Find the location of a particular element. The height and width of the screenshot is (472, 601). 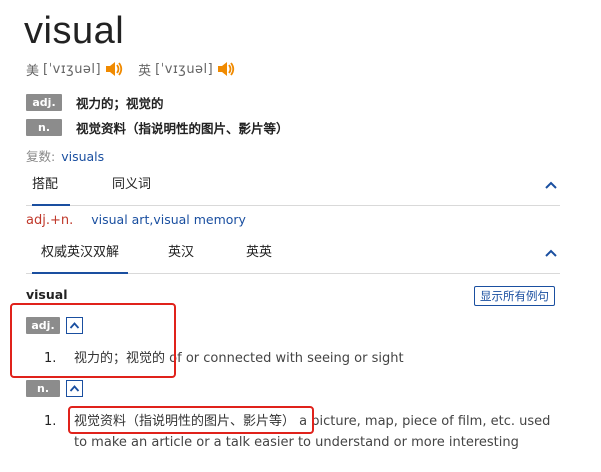

entry-word: visual is located at coordinates (47, 294).